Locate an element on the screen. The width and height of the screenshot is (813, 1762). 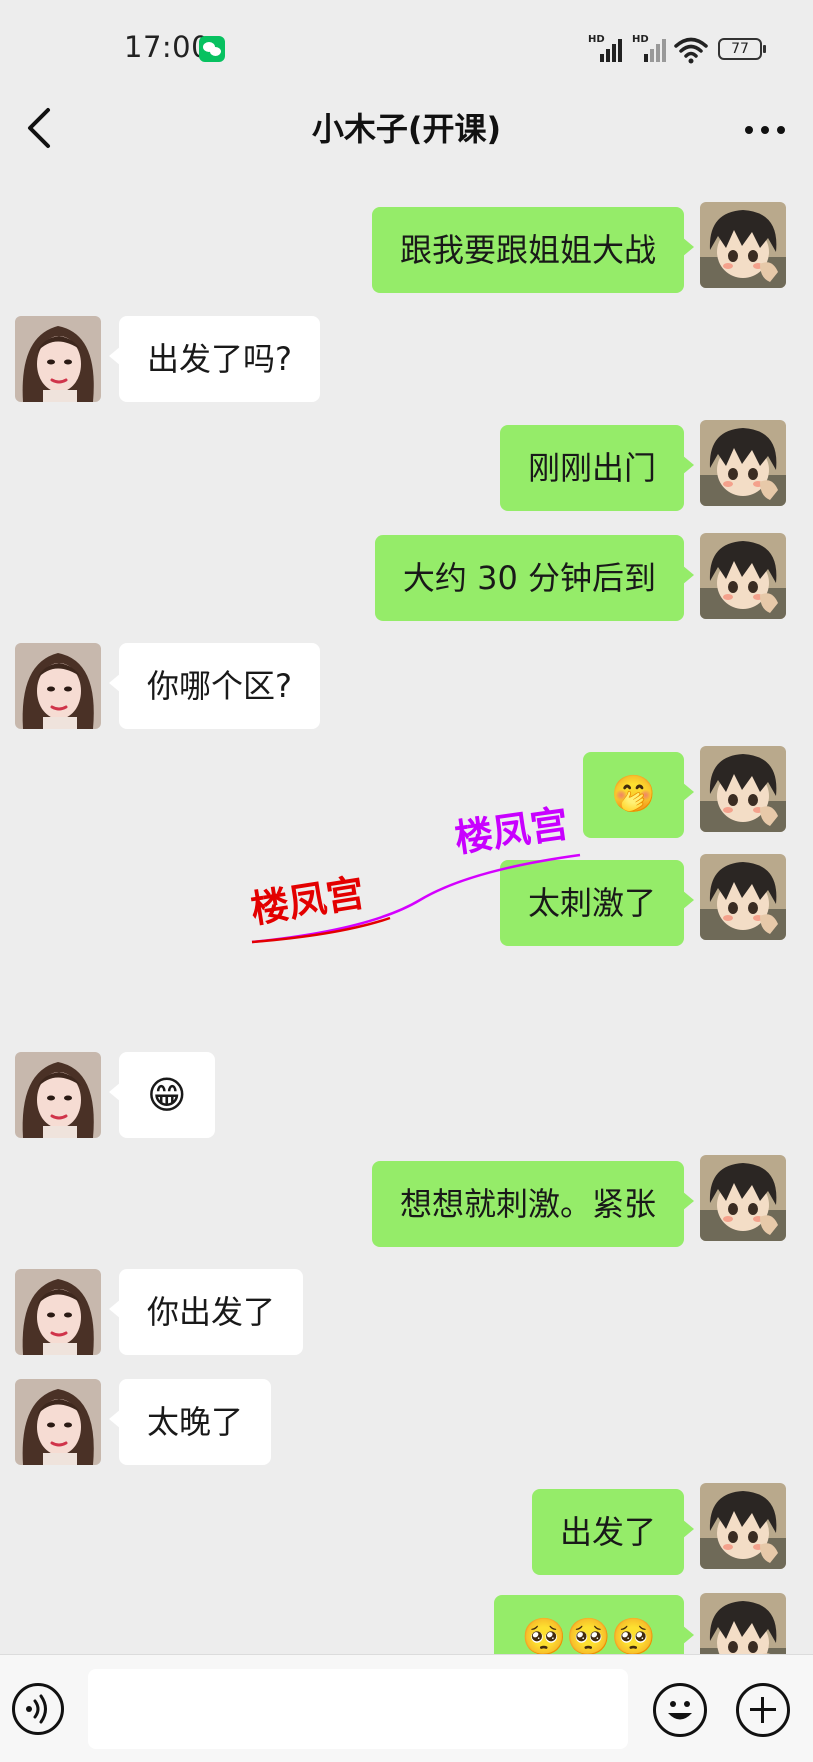
more-actions-button is located at coordinates (763, 1710).